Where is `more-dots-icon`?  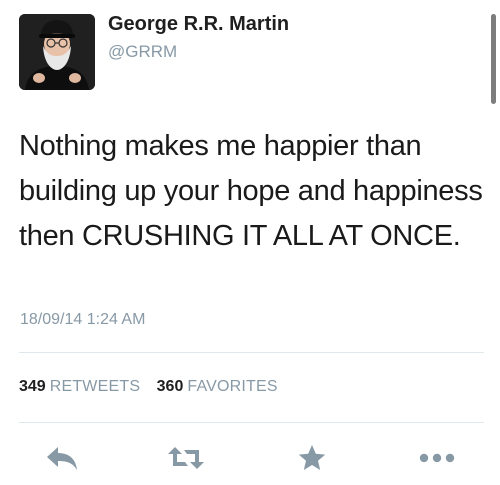 more-dots-icon is located at coordinates (437, 458).